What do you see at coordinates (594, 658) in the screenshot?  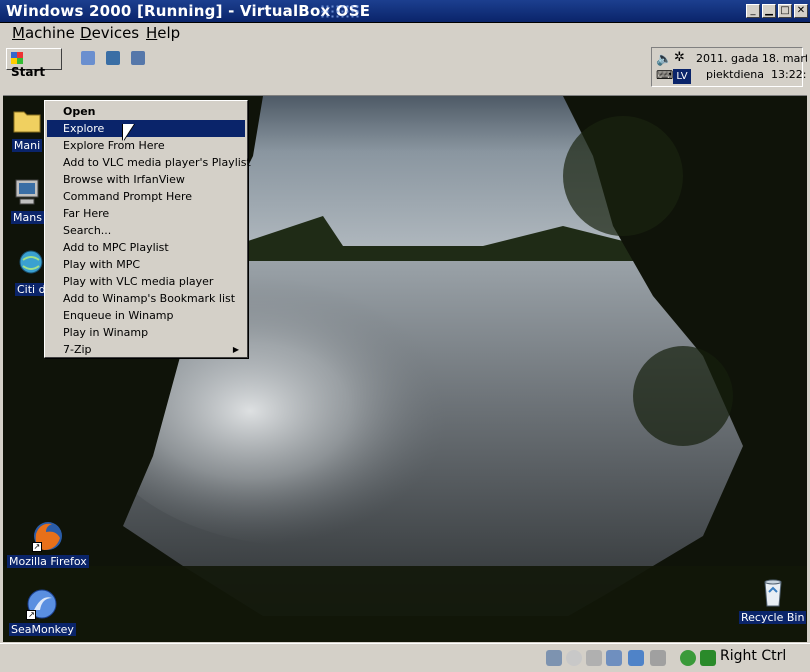 I see `floppy-icon` at bounding box center [594, 658].